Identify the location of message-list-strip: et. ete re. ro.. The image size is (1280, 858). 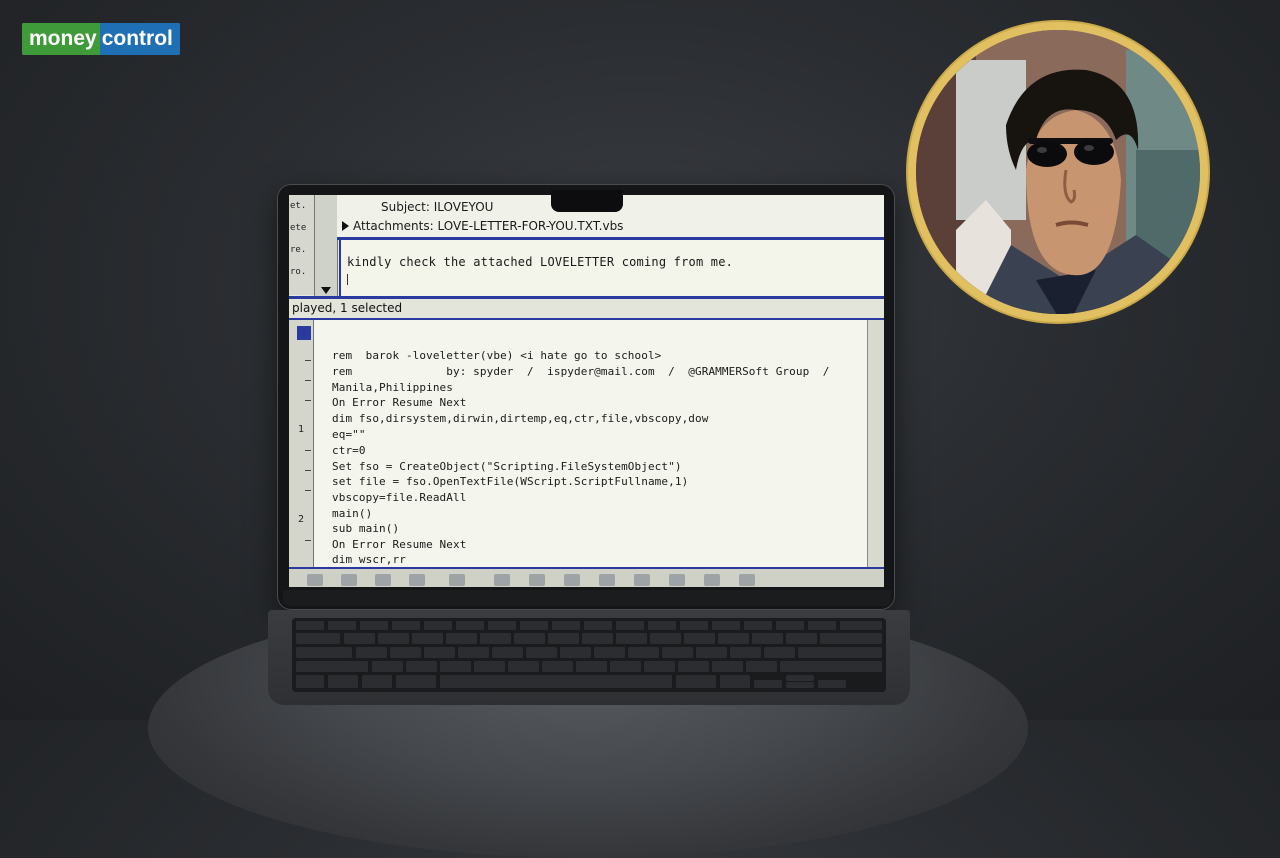
(302, 245).